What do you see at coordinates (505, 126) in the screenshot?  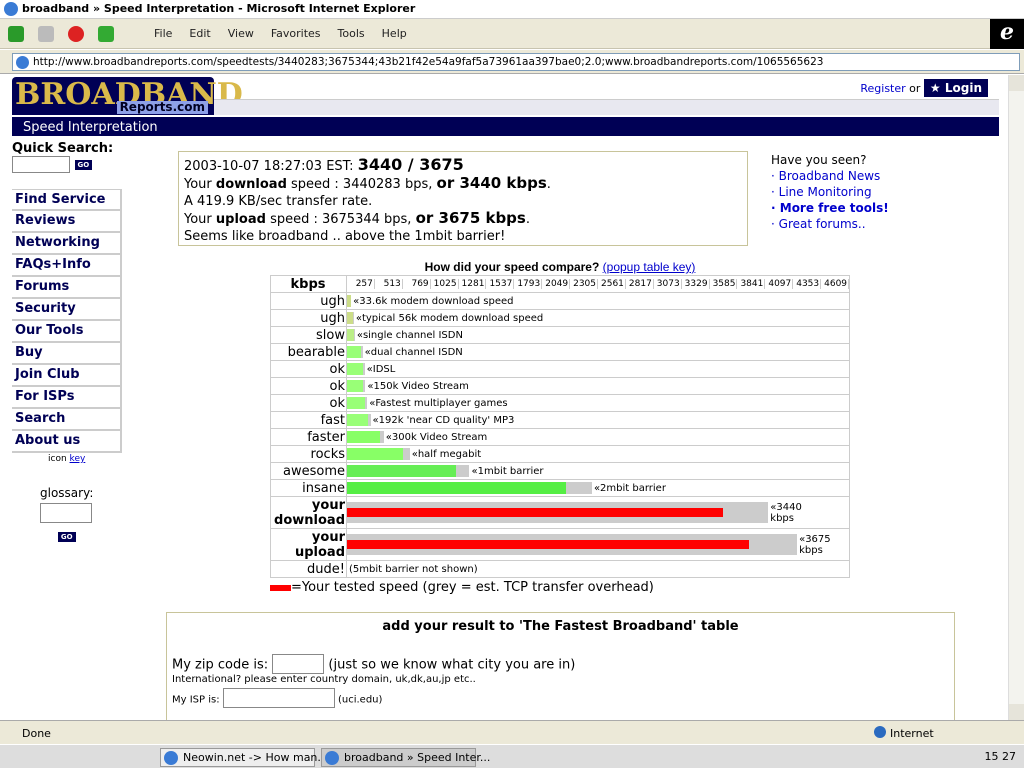 I see `section-title: Speed Interpretation` at bounding box center [505, 126].